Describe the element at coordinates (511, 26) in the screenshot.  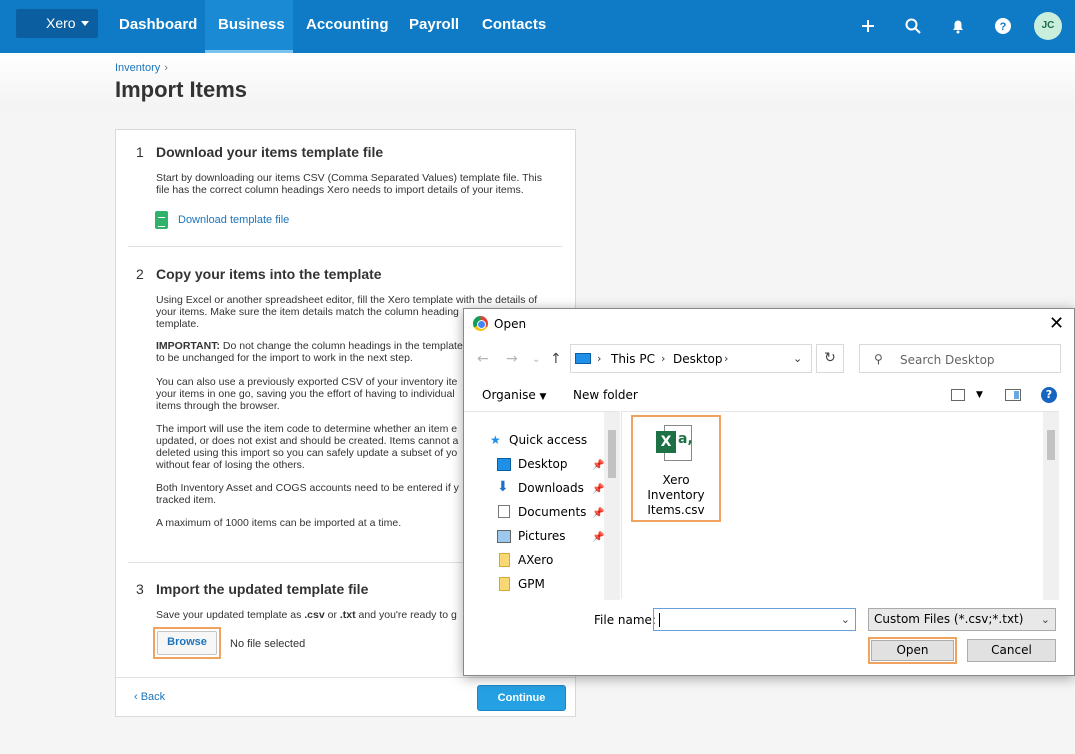
I see `tab-contacts: Contacts` at that location.